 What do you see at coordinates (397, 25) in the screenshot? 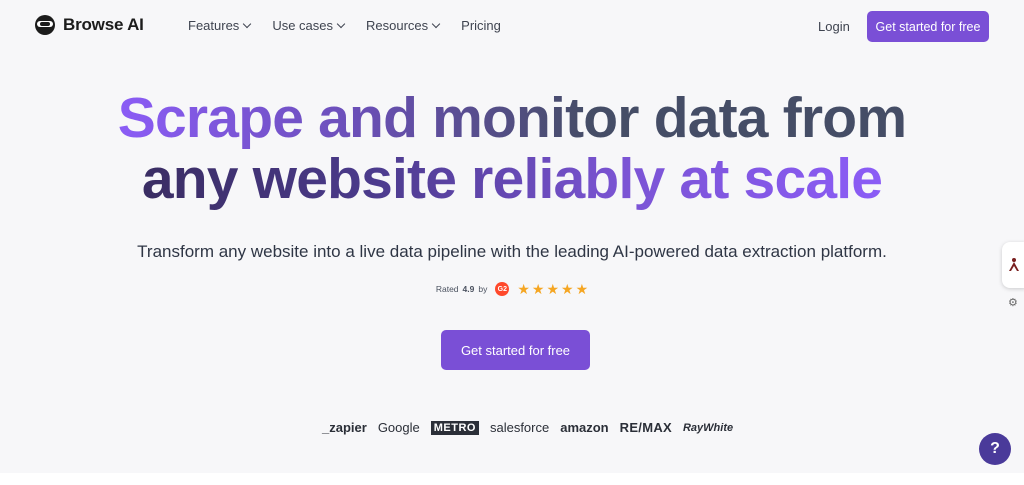
I see `nav-item-label: Resources` at bounding box center [397, 25].